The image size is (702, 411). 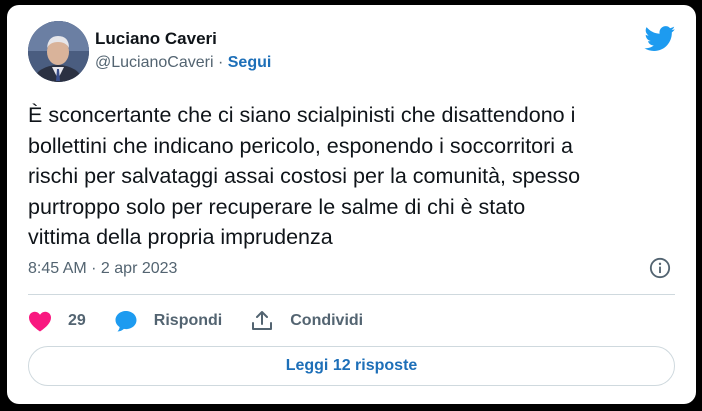 I want to click on avatar, so click(x=58, y=51).